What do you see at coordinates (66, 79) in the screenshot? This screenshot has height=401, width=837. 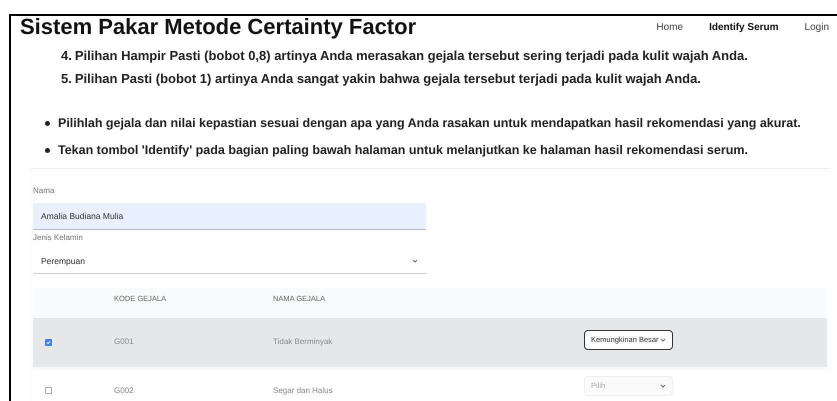 I see `list-number: 5.` at bounding box center [66, 79].